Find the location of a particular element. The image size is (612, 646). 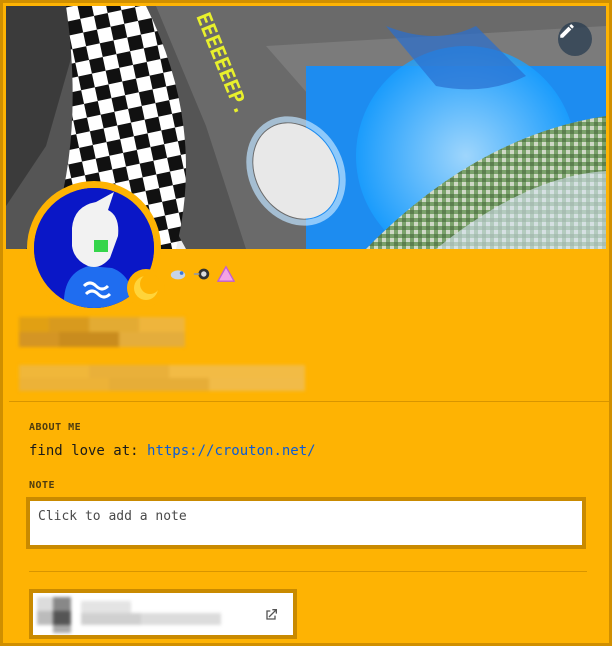

about-me-prefix: find love at: is located at coordinates (88, 451).